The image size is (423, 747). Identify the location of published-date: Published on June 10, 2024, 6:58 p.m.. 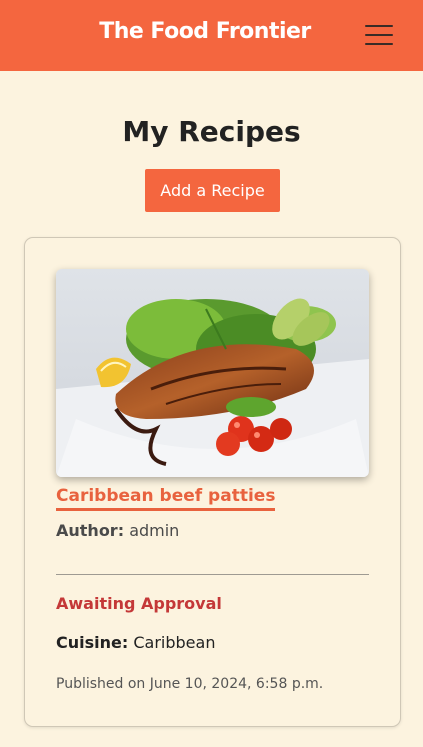
(190, 684).